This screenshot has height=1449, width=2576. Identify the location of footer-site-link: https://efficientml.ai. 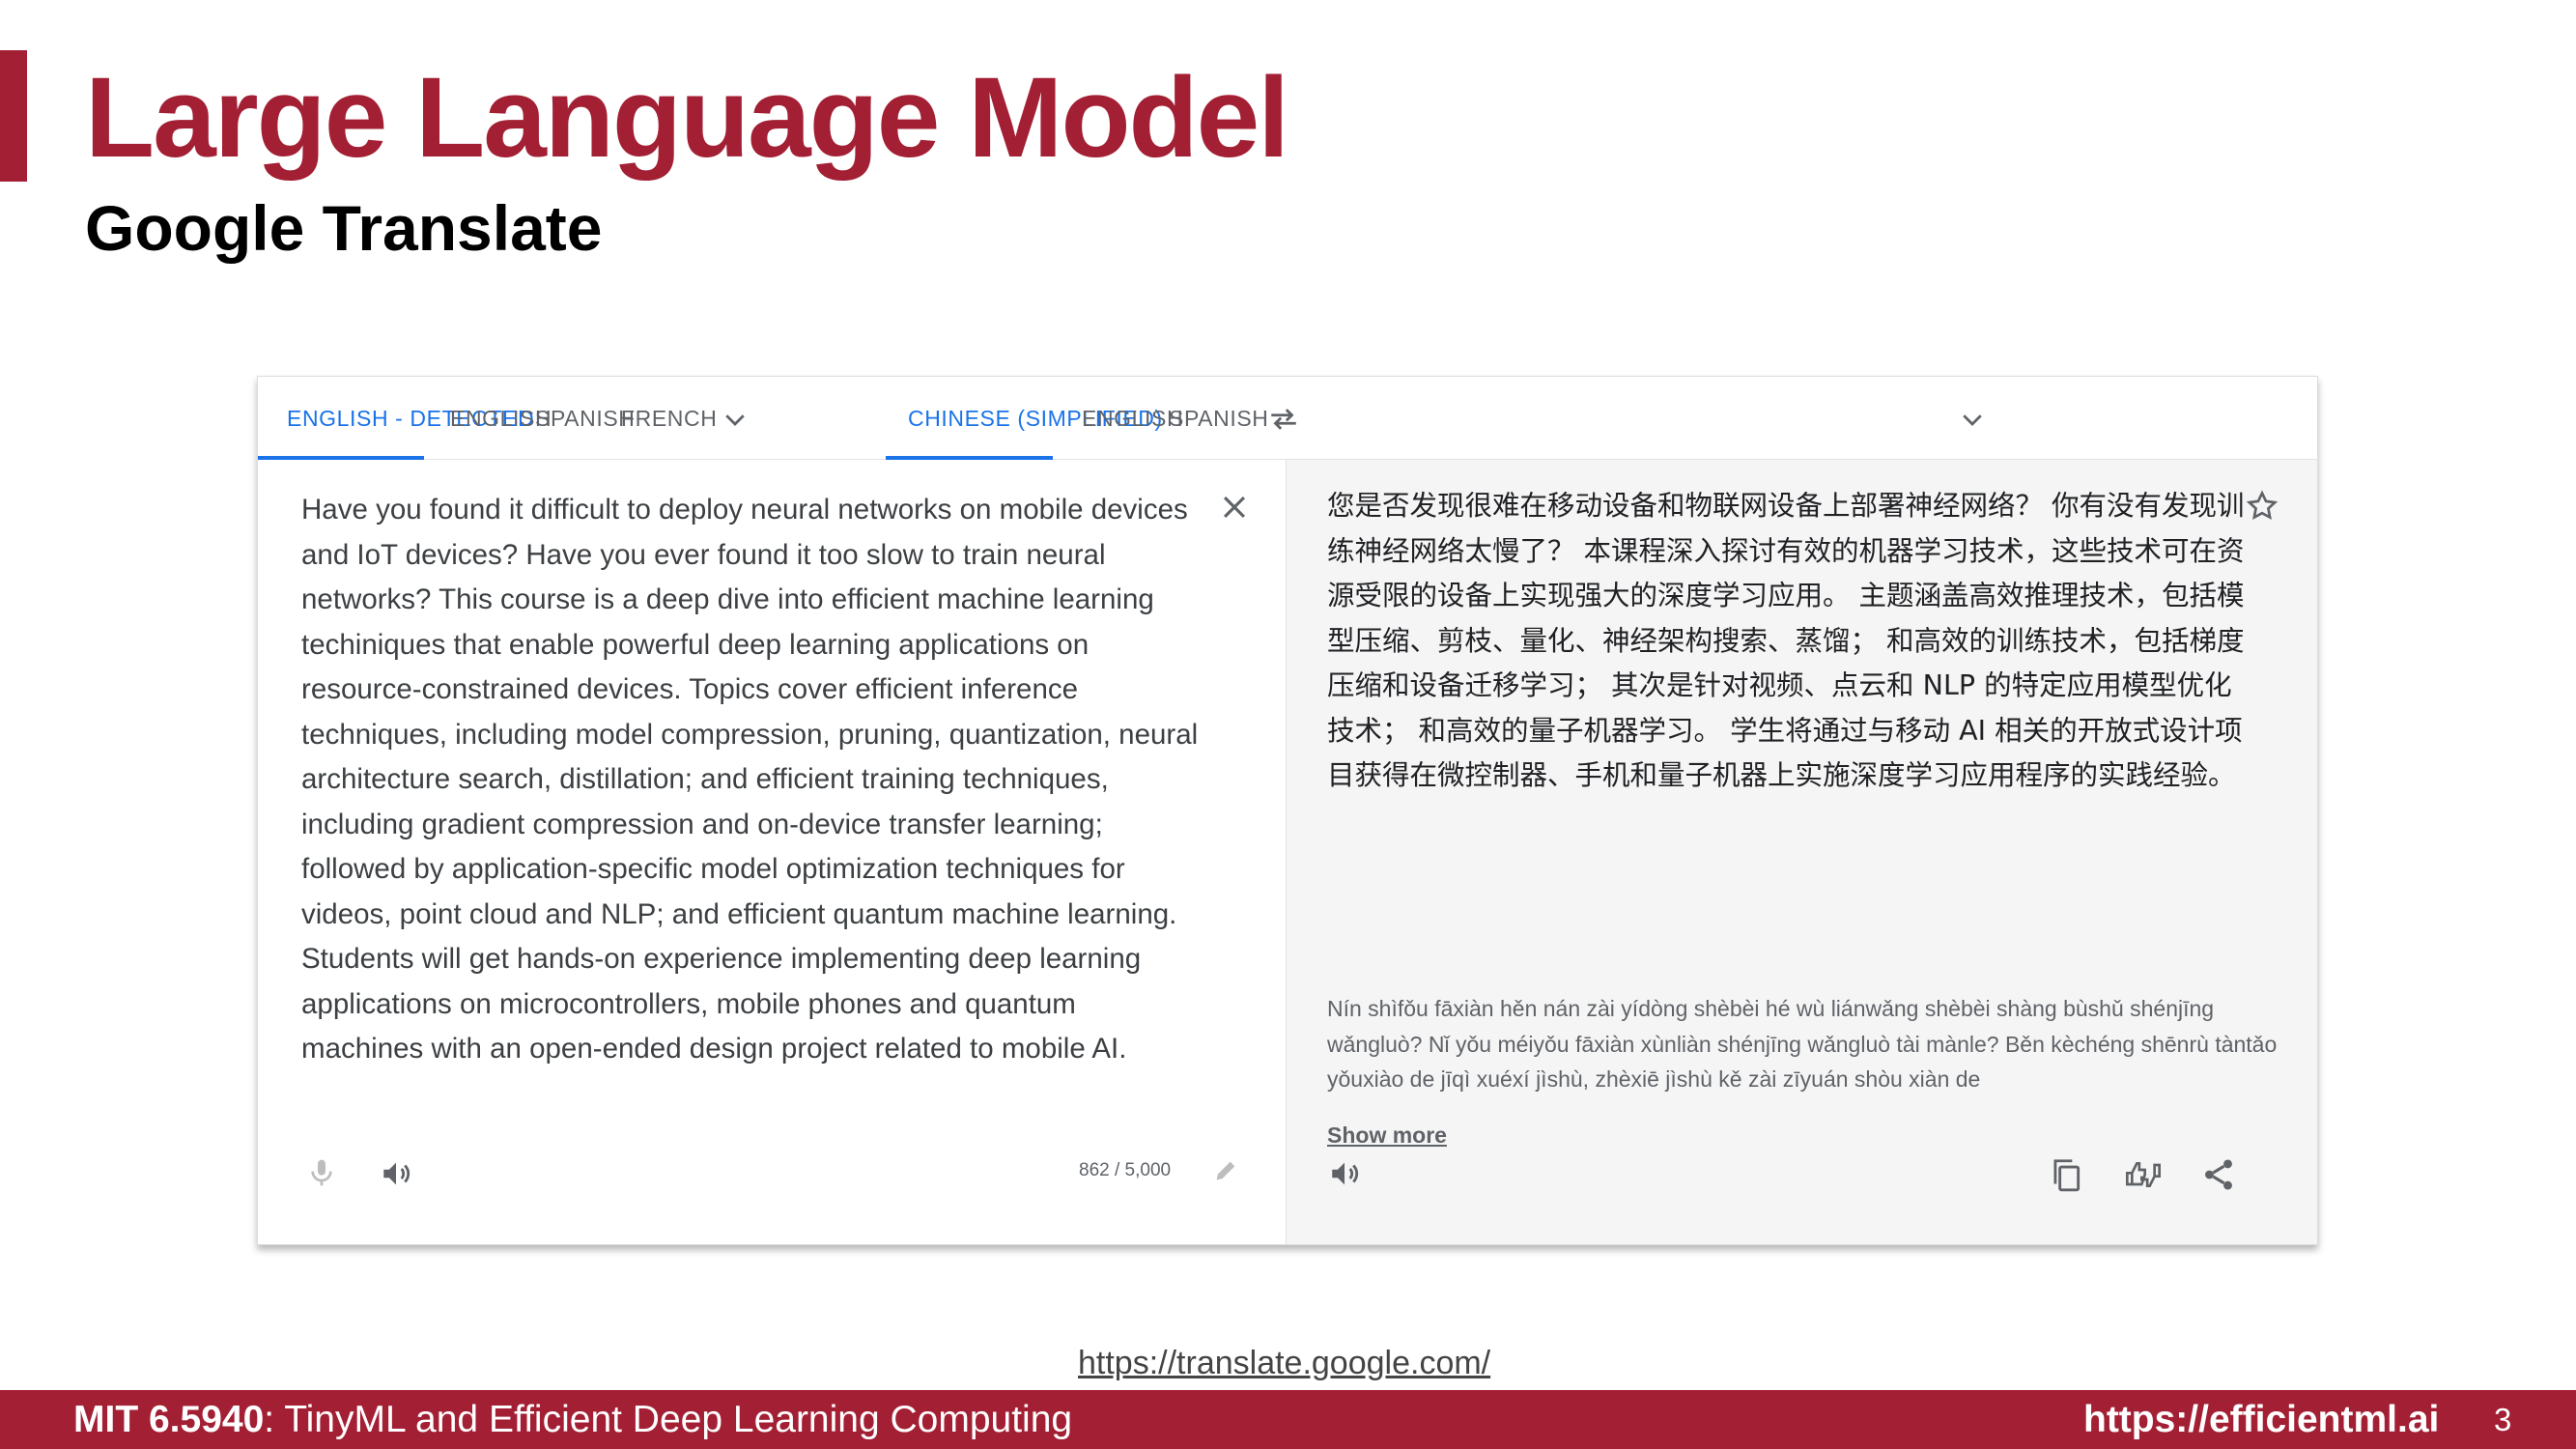
(2261, 1419).